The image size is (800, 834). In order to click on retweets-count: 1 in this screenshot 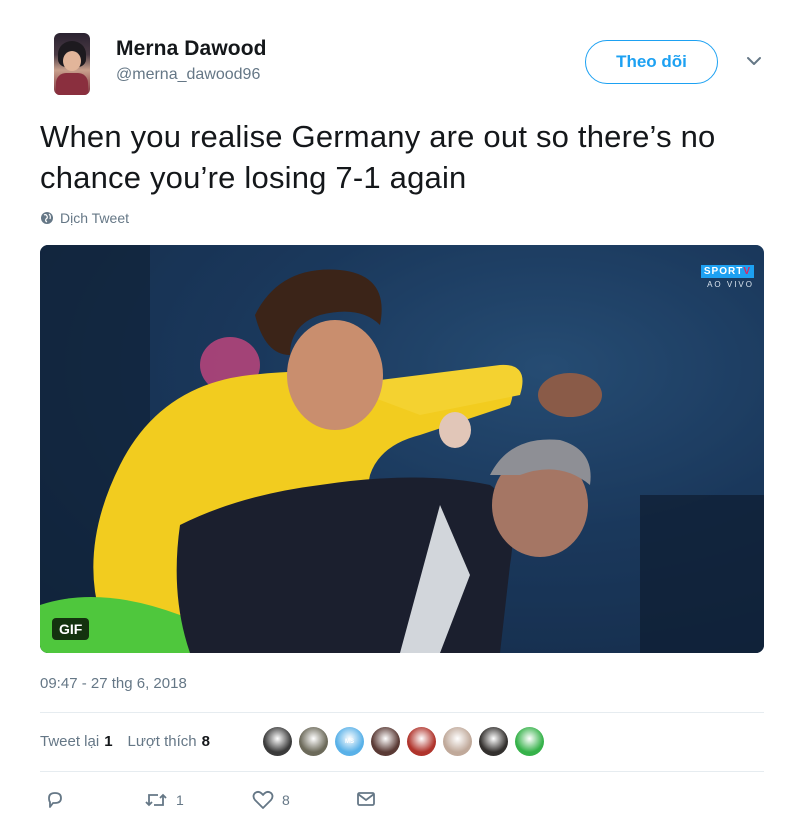, I will do `click(108, 741)`.